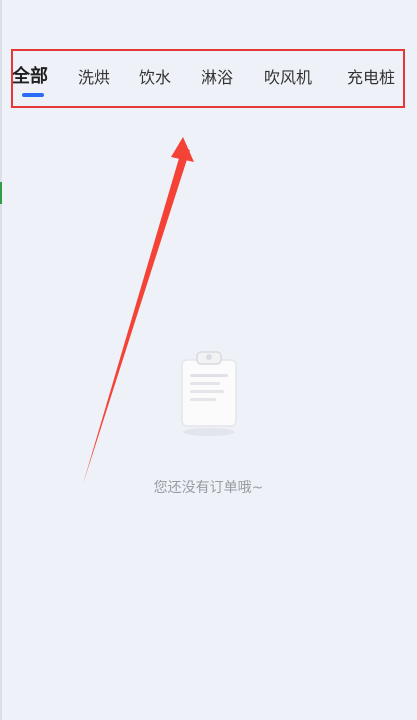 Image resolution: width=417 pixels, height=720 pixels. Describe the element at coordinates (1, 360) in the screenshot. I see `left-edge-strip` at that location.